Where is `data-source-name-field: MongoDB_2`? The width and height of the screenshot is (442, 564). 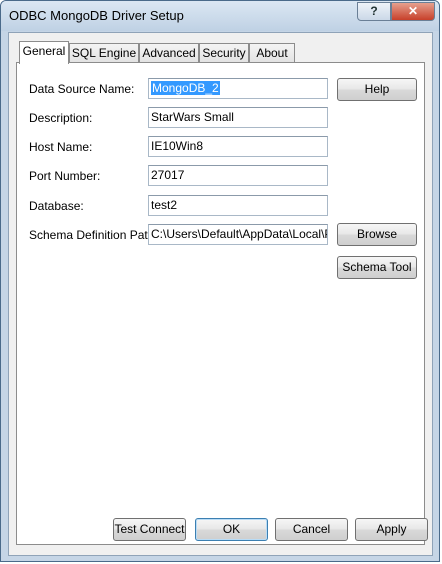 data-source-name-field: MongoDB_2 is located at coordinates (238, 88).